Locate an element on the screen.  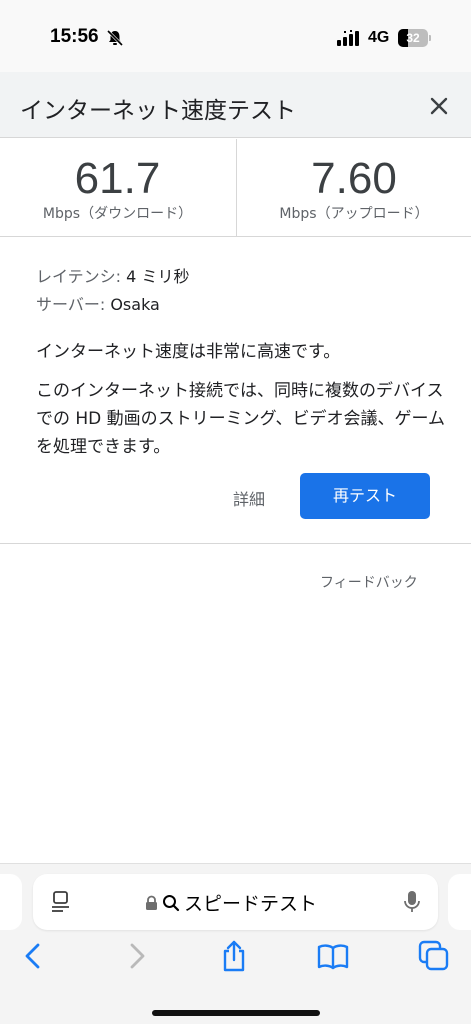
reader-icon is located at coordinates (61, 902).